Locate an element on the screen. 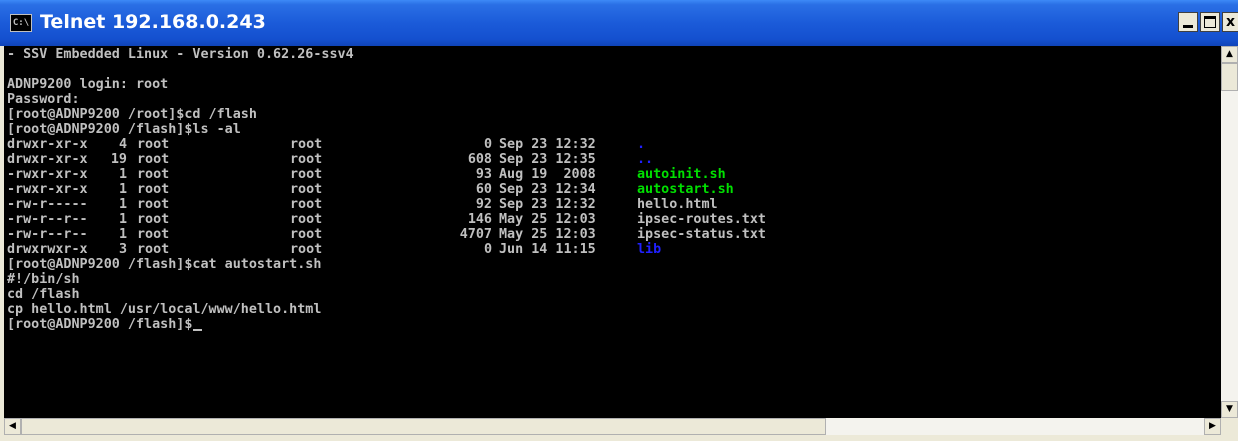 This screenshot has width=1238, height=441. terminal-line: #!/bin/sh is located at coordinates (43, 279).